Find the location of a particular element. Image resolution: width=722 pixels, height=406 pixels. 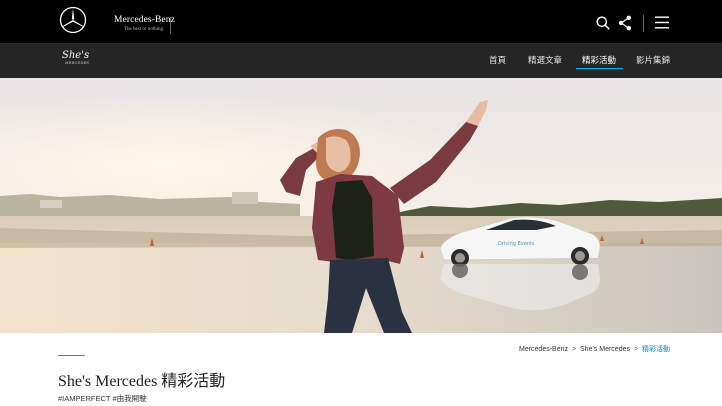

menu-icon is located at coordinates (662, 22).